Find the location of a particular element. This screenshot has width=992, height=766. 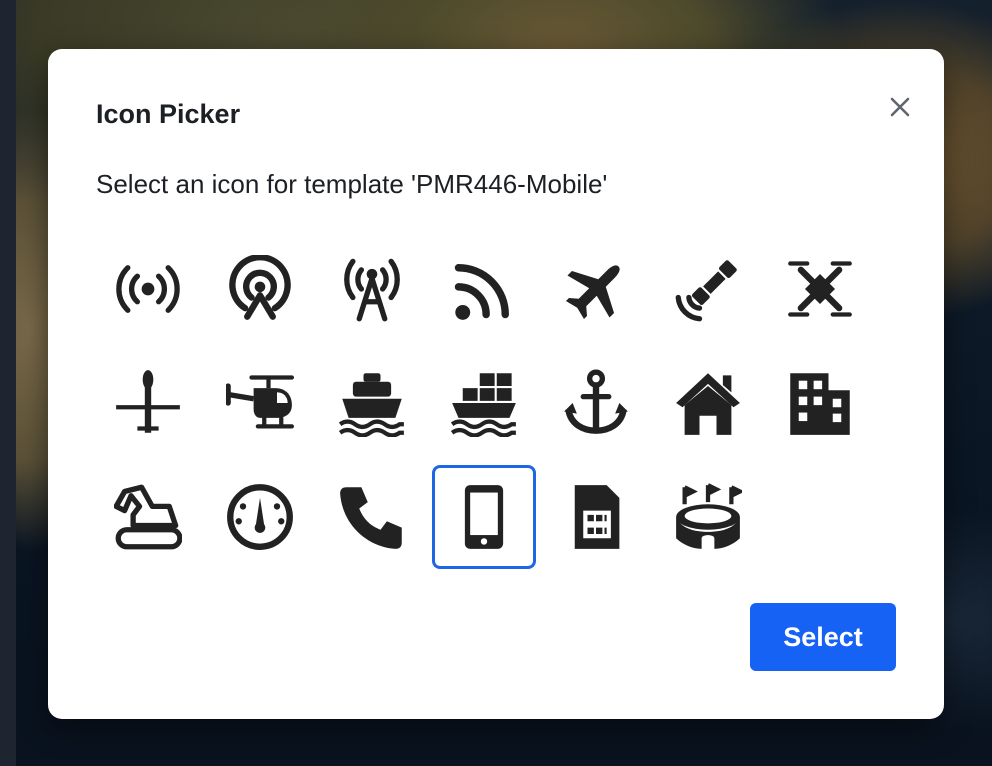

icon-option-airplane is located at coordinates (596, 289).